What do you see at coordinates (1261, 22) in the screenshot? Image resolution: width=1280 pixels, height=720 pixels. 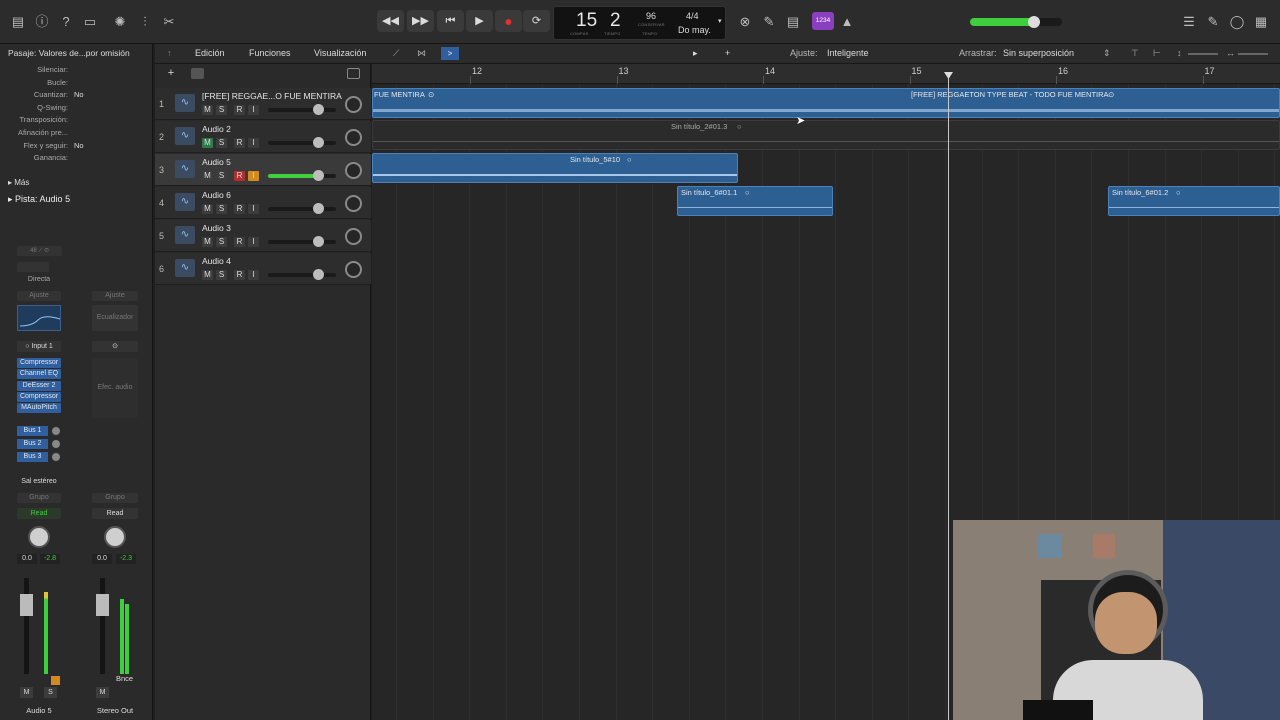 I see `browser-icon: ▦` at bounding box center [1261, 22].